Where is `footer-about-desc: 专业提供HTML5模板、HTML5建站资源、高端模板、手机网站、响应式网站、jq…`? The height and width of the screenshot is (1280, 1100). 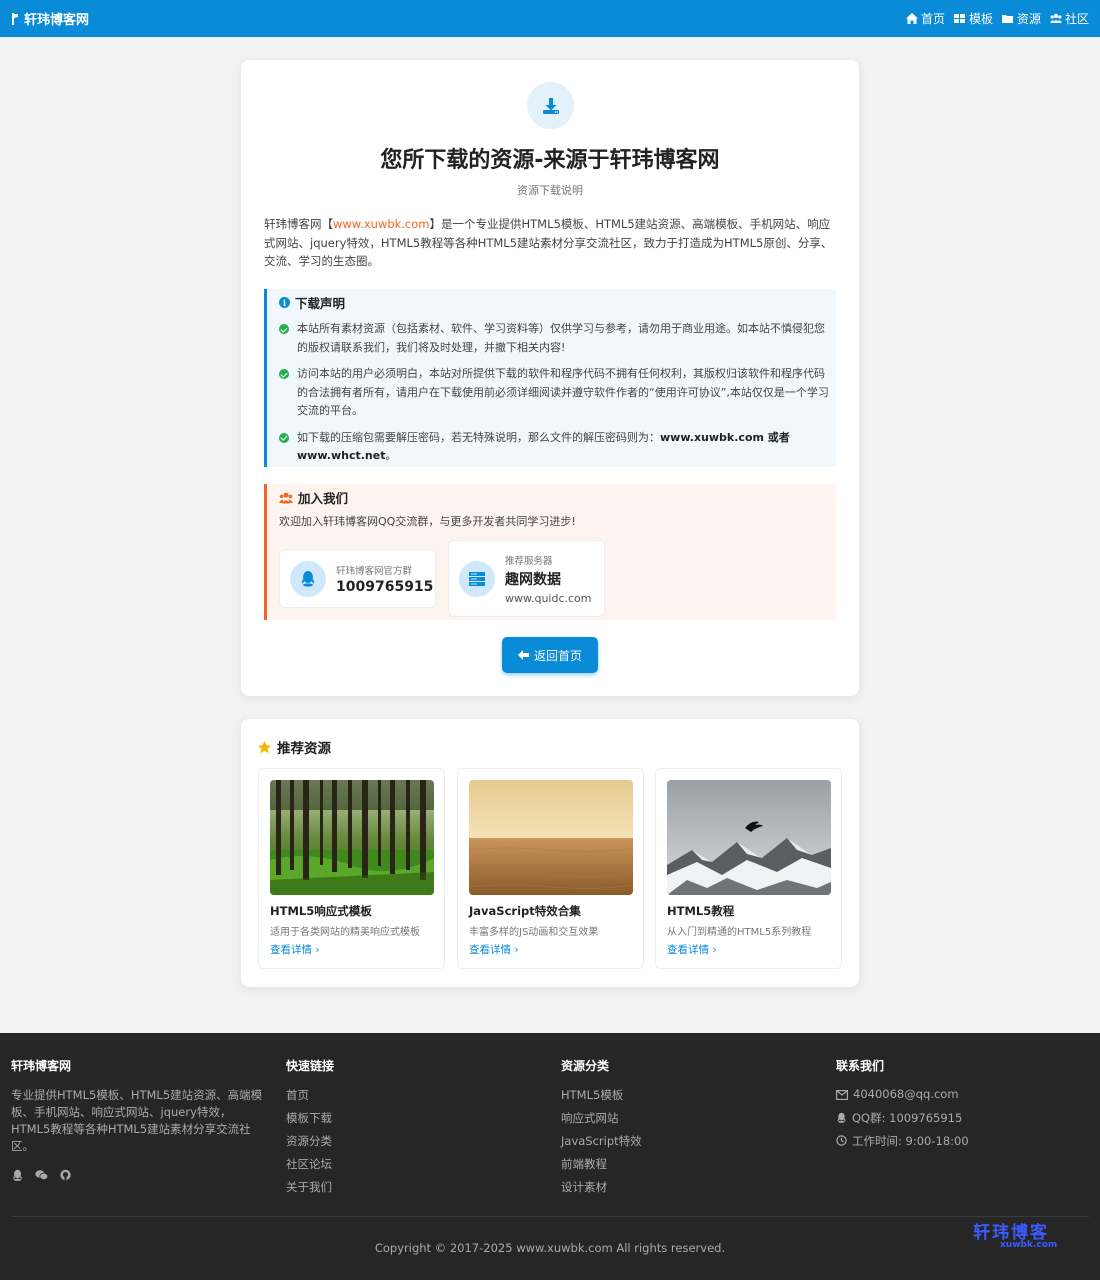
footer-about-desc: 专业提供HTML5模板、HTML5建站资源、高端模板、手机网站、响应式网站、jq… is located at coordinates (137, 1120).